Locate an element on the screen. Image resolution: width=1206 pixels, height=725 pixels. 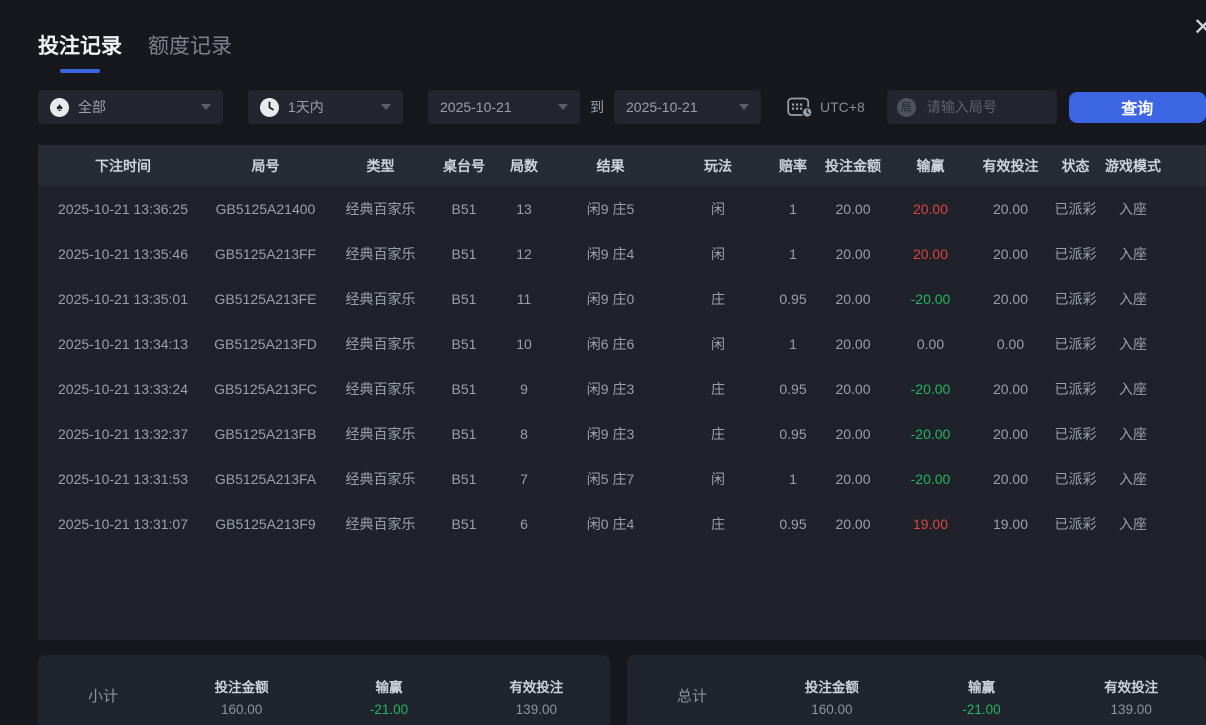
cell-result: 闲9 庄0 is located at coordinates (610, 298).